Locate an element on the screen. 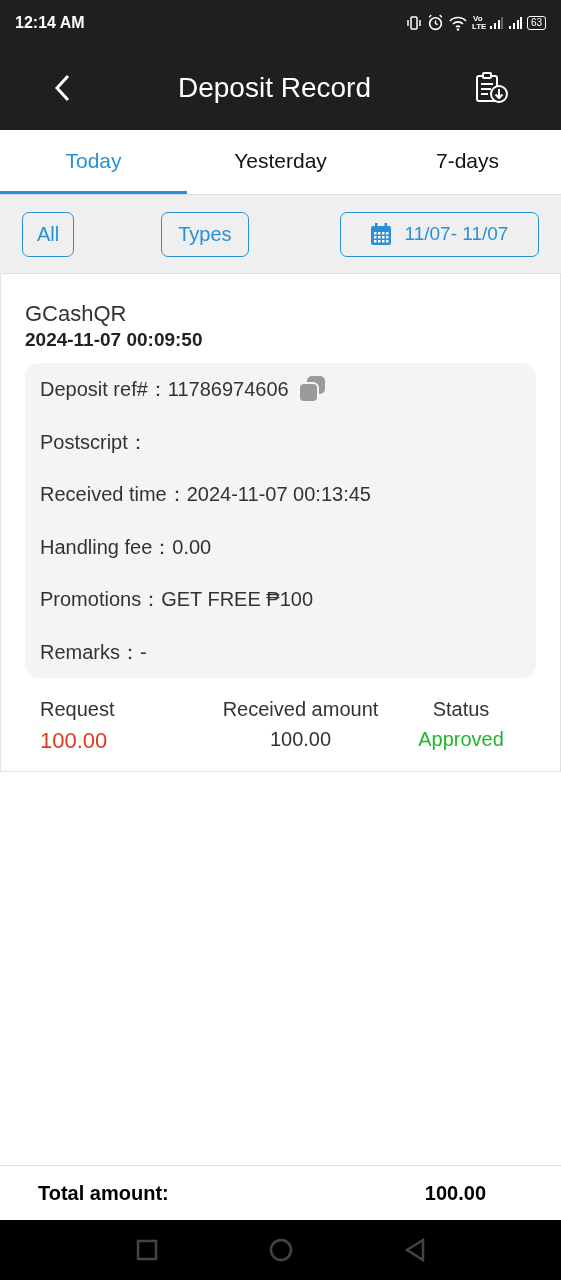 This screenshot has height=1280, width=561. alarm-icon is located at coordinates (435, 22).